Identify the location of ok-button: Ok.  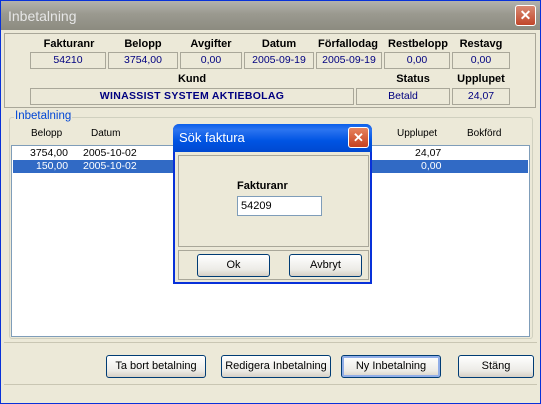
(233, 265).